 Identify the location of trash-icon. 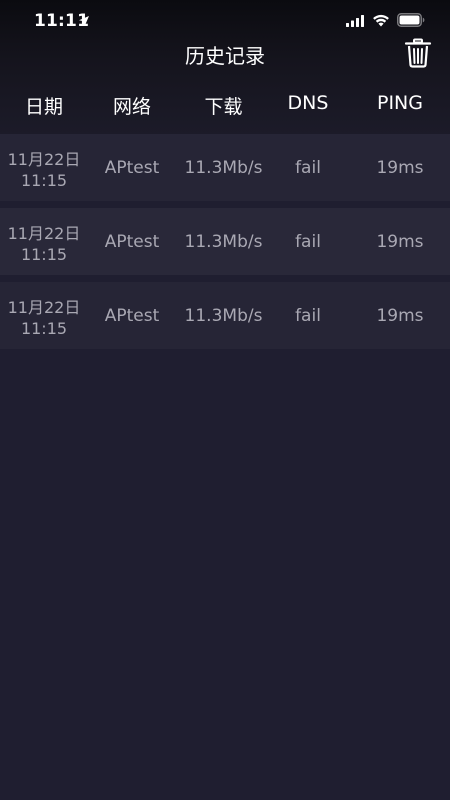
(418, 53).